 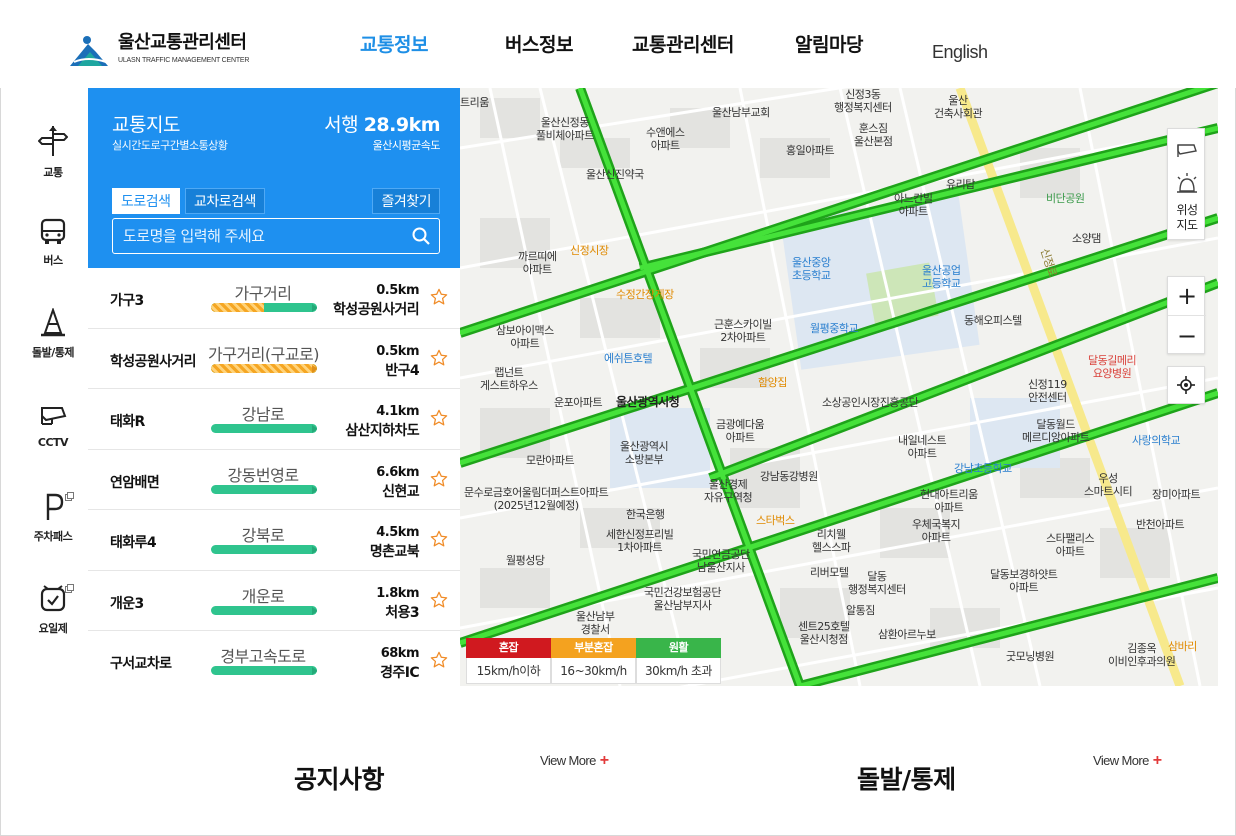 What do you see at coordinates (1182, 646) in the screenshot?
I see `map-poi-label: 삼바리` at bounding box center [1182, 646].